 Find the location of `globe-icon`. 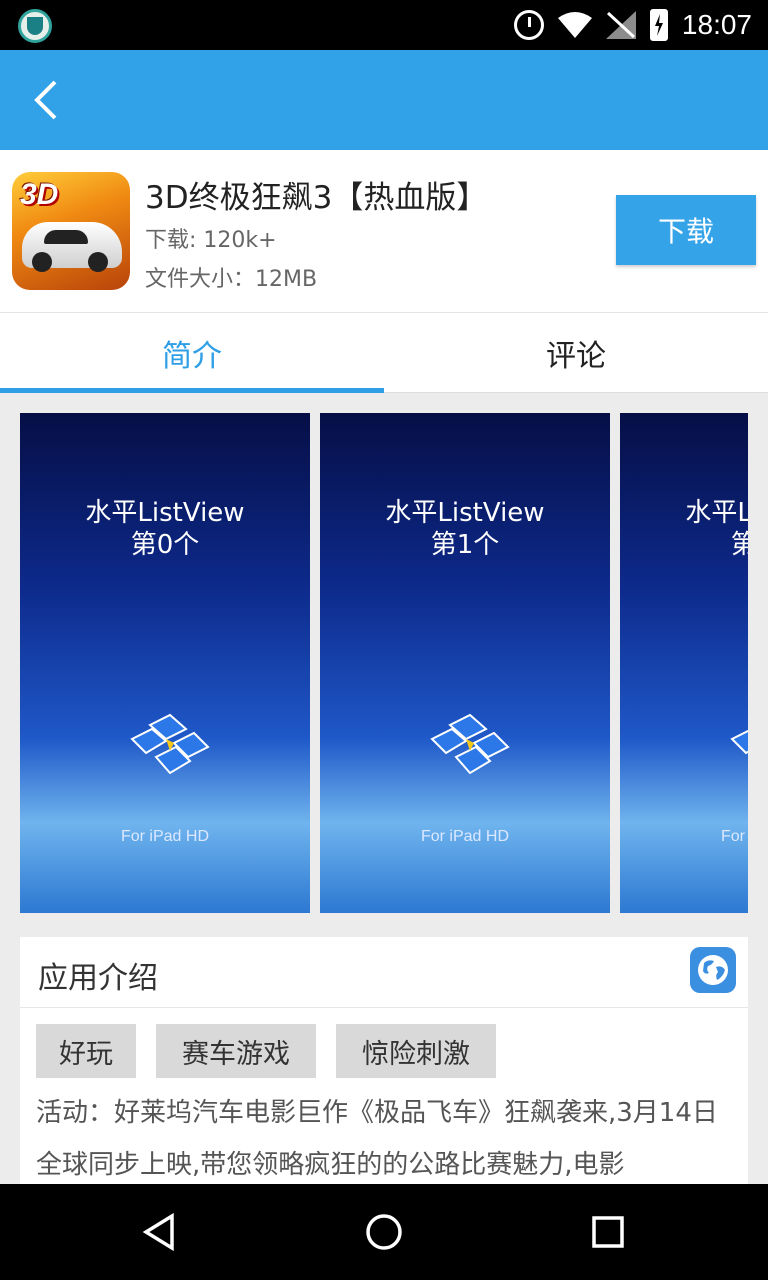

globe-icon is located at coordinates (713, 970).